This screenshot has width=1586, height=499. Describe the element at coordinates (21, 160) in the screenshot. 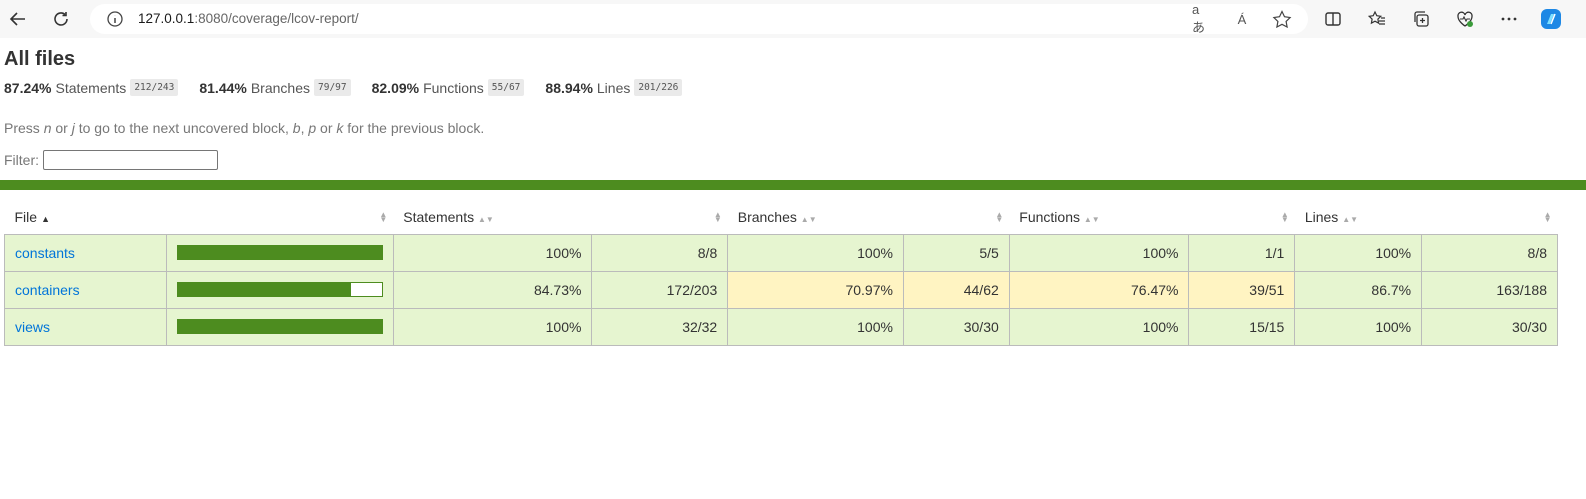

I see `filter-label: Filter:` at that location.